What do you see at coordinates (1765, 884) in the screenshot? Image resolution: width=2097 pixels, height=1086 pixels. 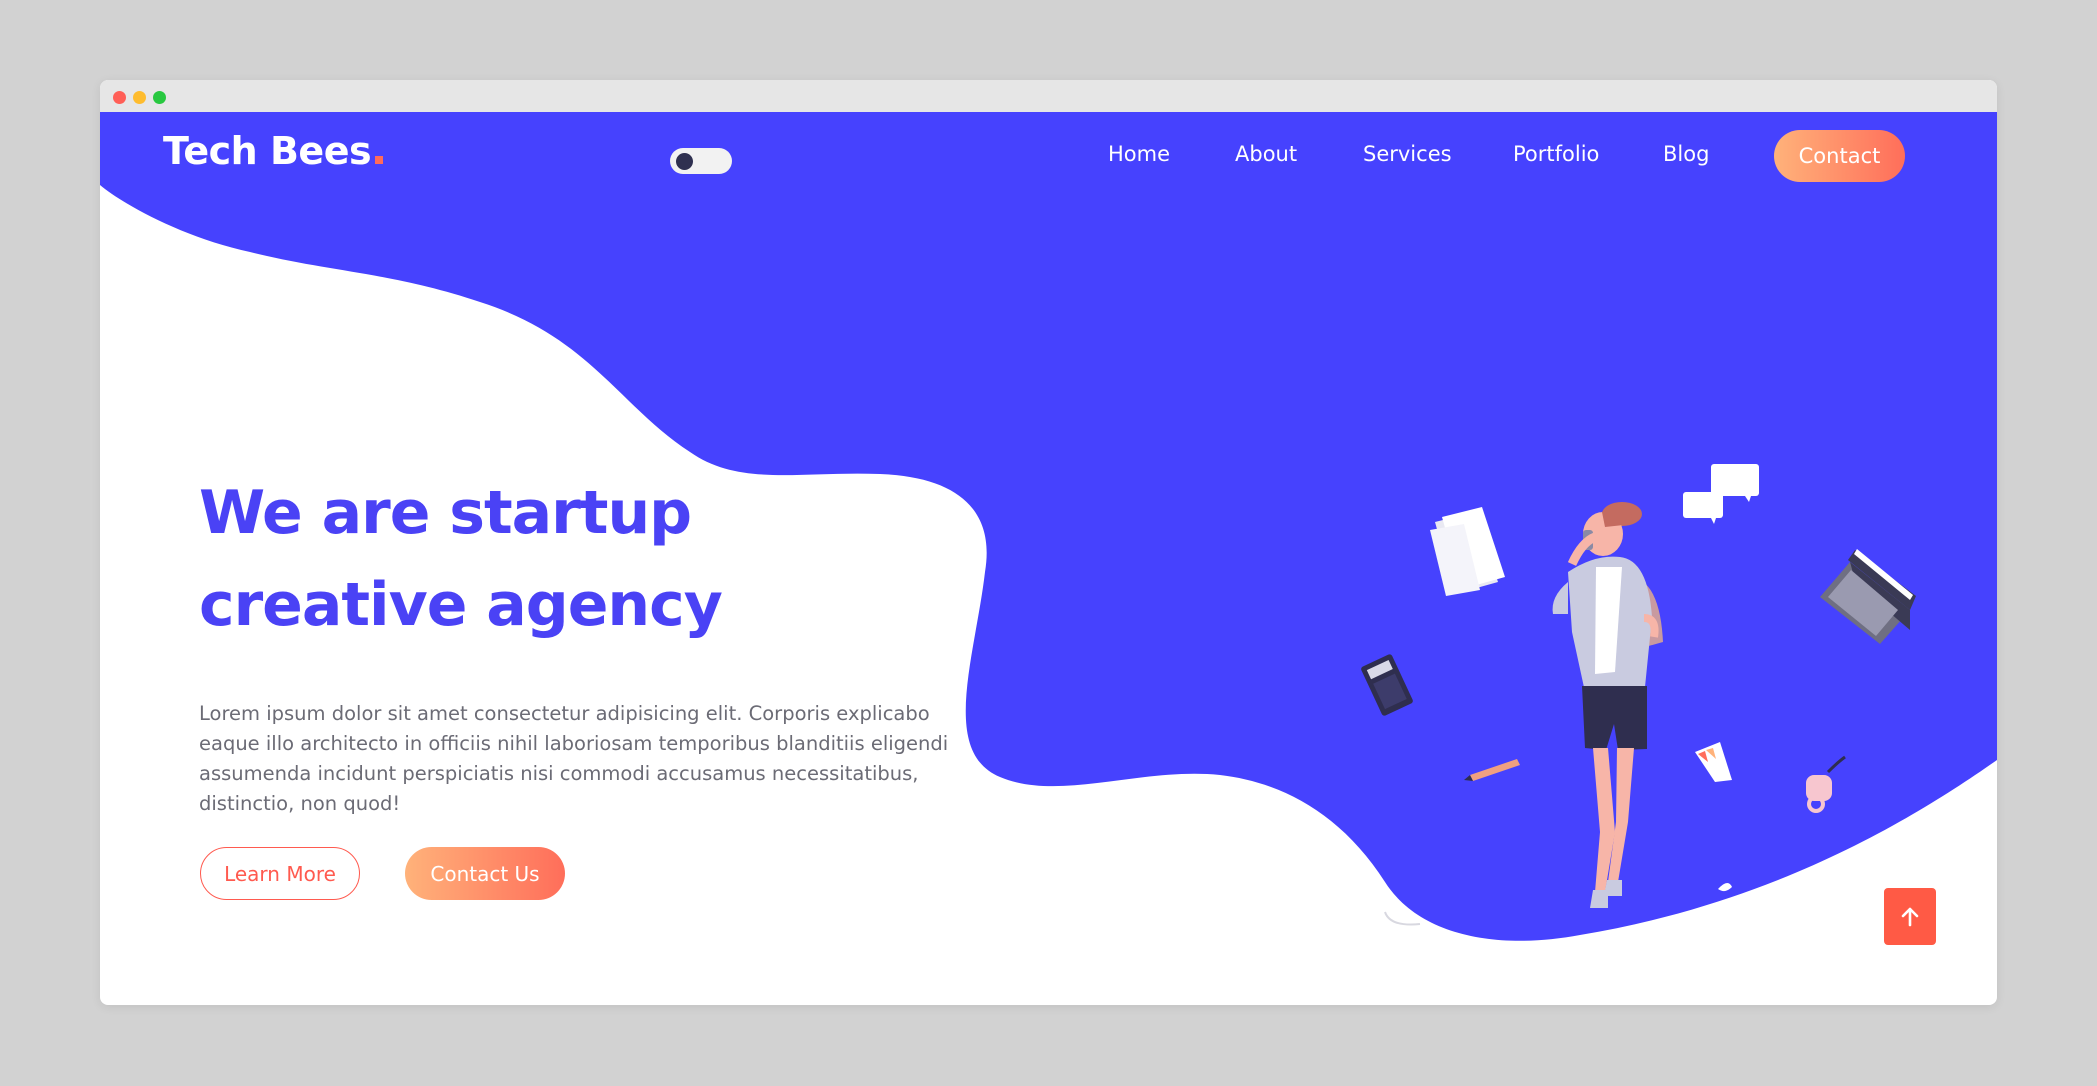 I see `leaf-icon` at bounding box center [1765, 884].